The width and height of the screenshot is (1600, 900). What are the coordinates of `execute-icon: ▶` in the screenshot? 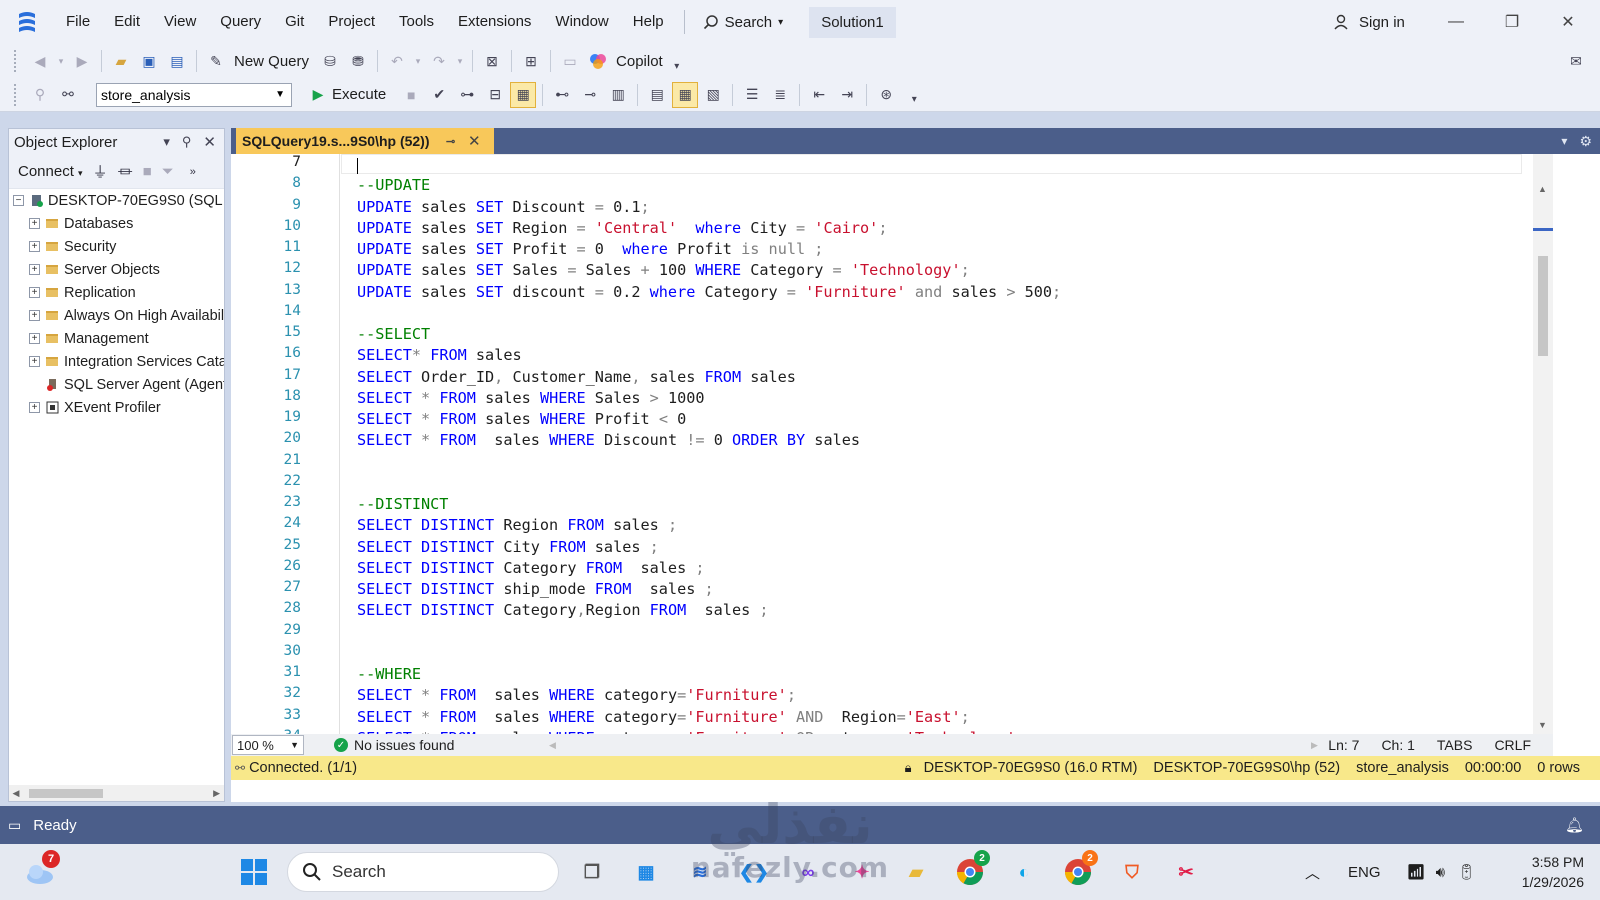 It's located at (318, 95).